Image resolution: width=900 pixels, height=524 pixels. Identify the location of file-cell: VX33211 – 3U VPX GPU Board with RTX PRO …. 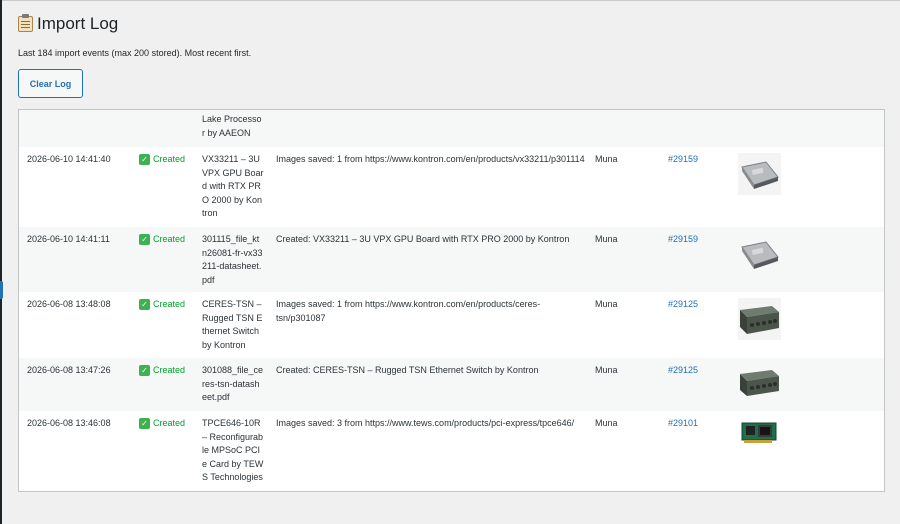
(233, 186).